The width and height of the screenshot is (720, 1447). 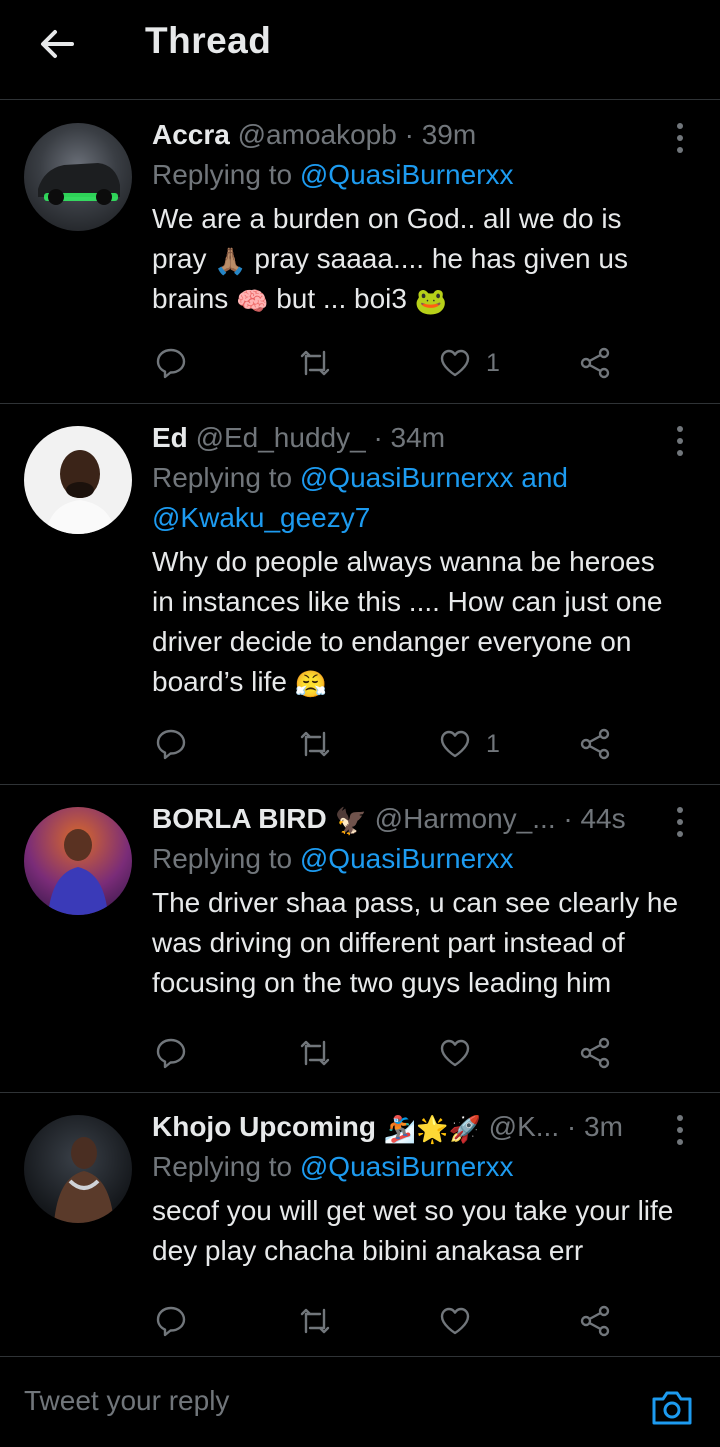 What do you see at coordinates (170, 437) in the screenshot?
I see `display-name: Ed` at bounding box center [170, 437].